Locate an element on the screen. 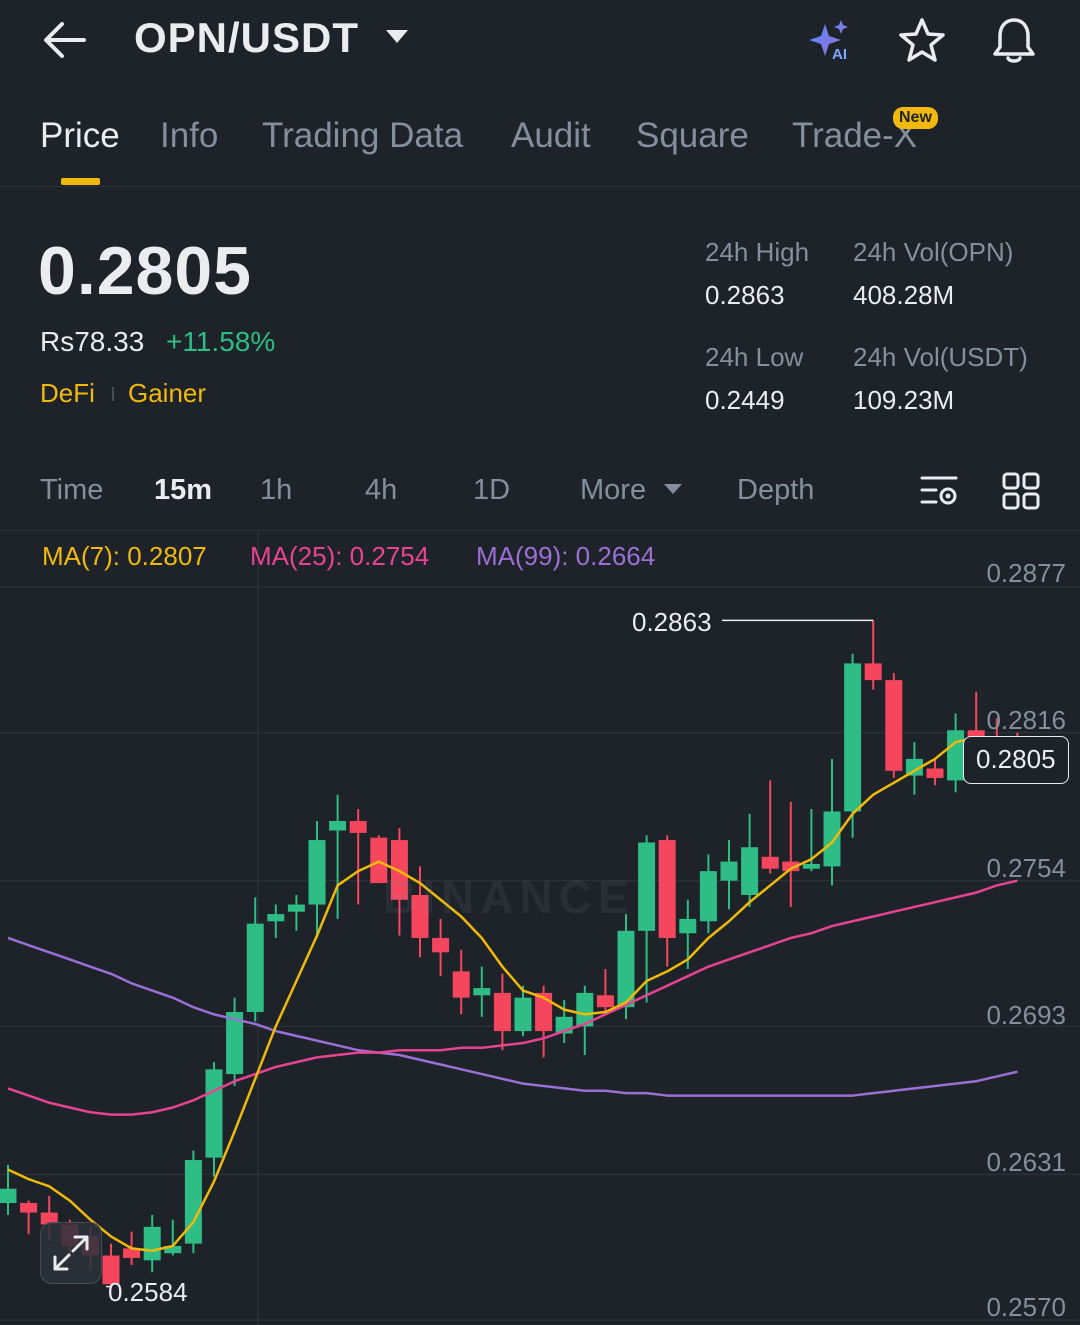  volume-base-value: 408.28M is located at coordinates (904, 295).